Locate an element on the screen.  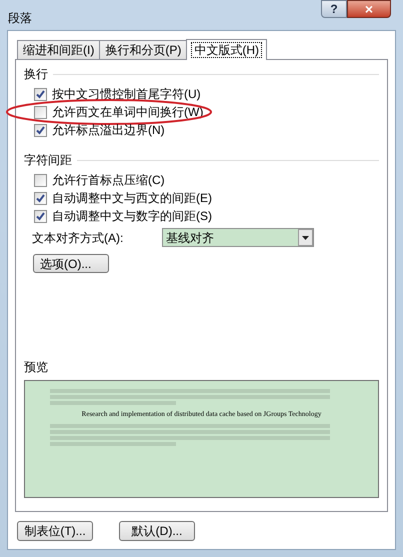
tab: 中文版式(H) is located at coordinates (226, 49).